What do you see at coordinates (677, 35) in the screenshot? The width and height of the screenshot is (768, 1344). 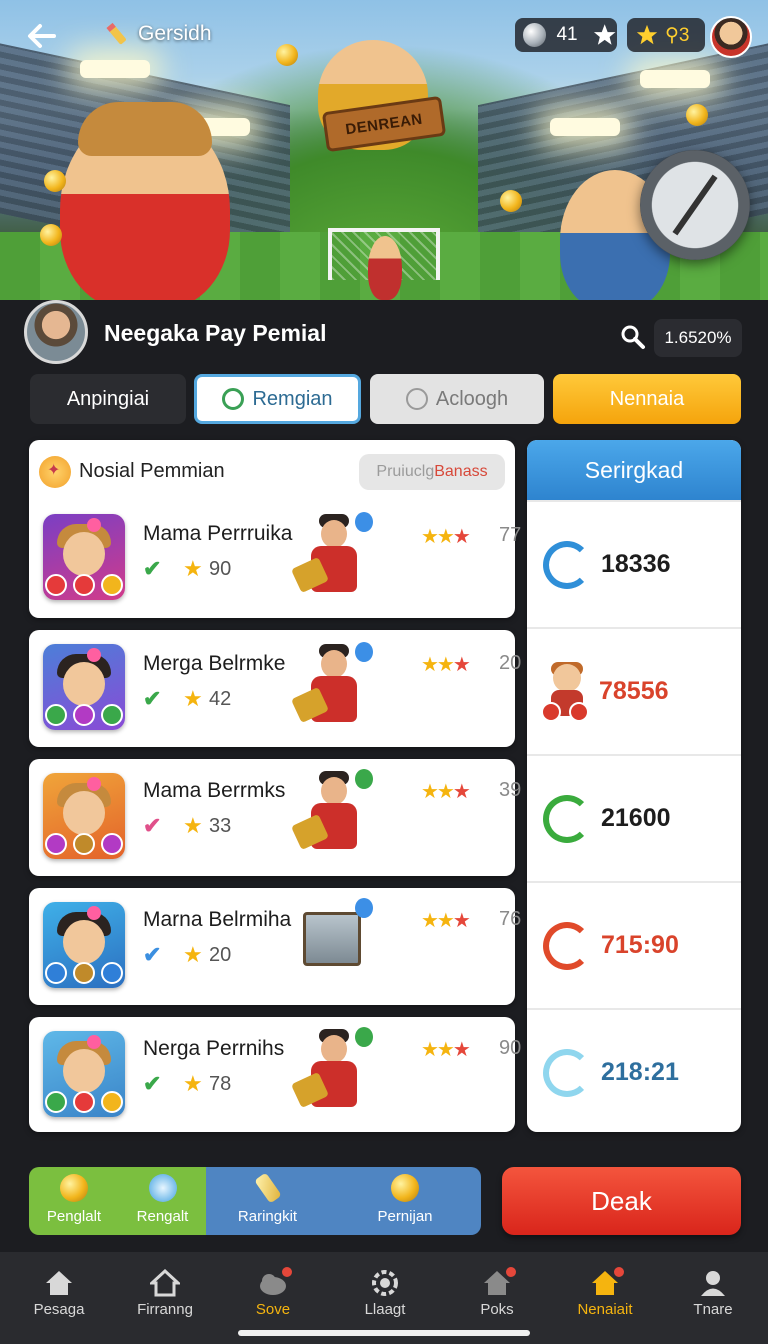 I see `star-count: ⚲3` at bounding box center [677, 35].